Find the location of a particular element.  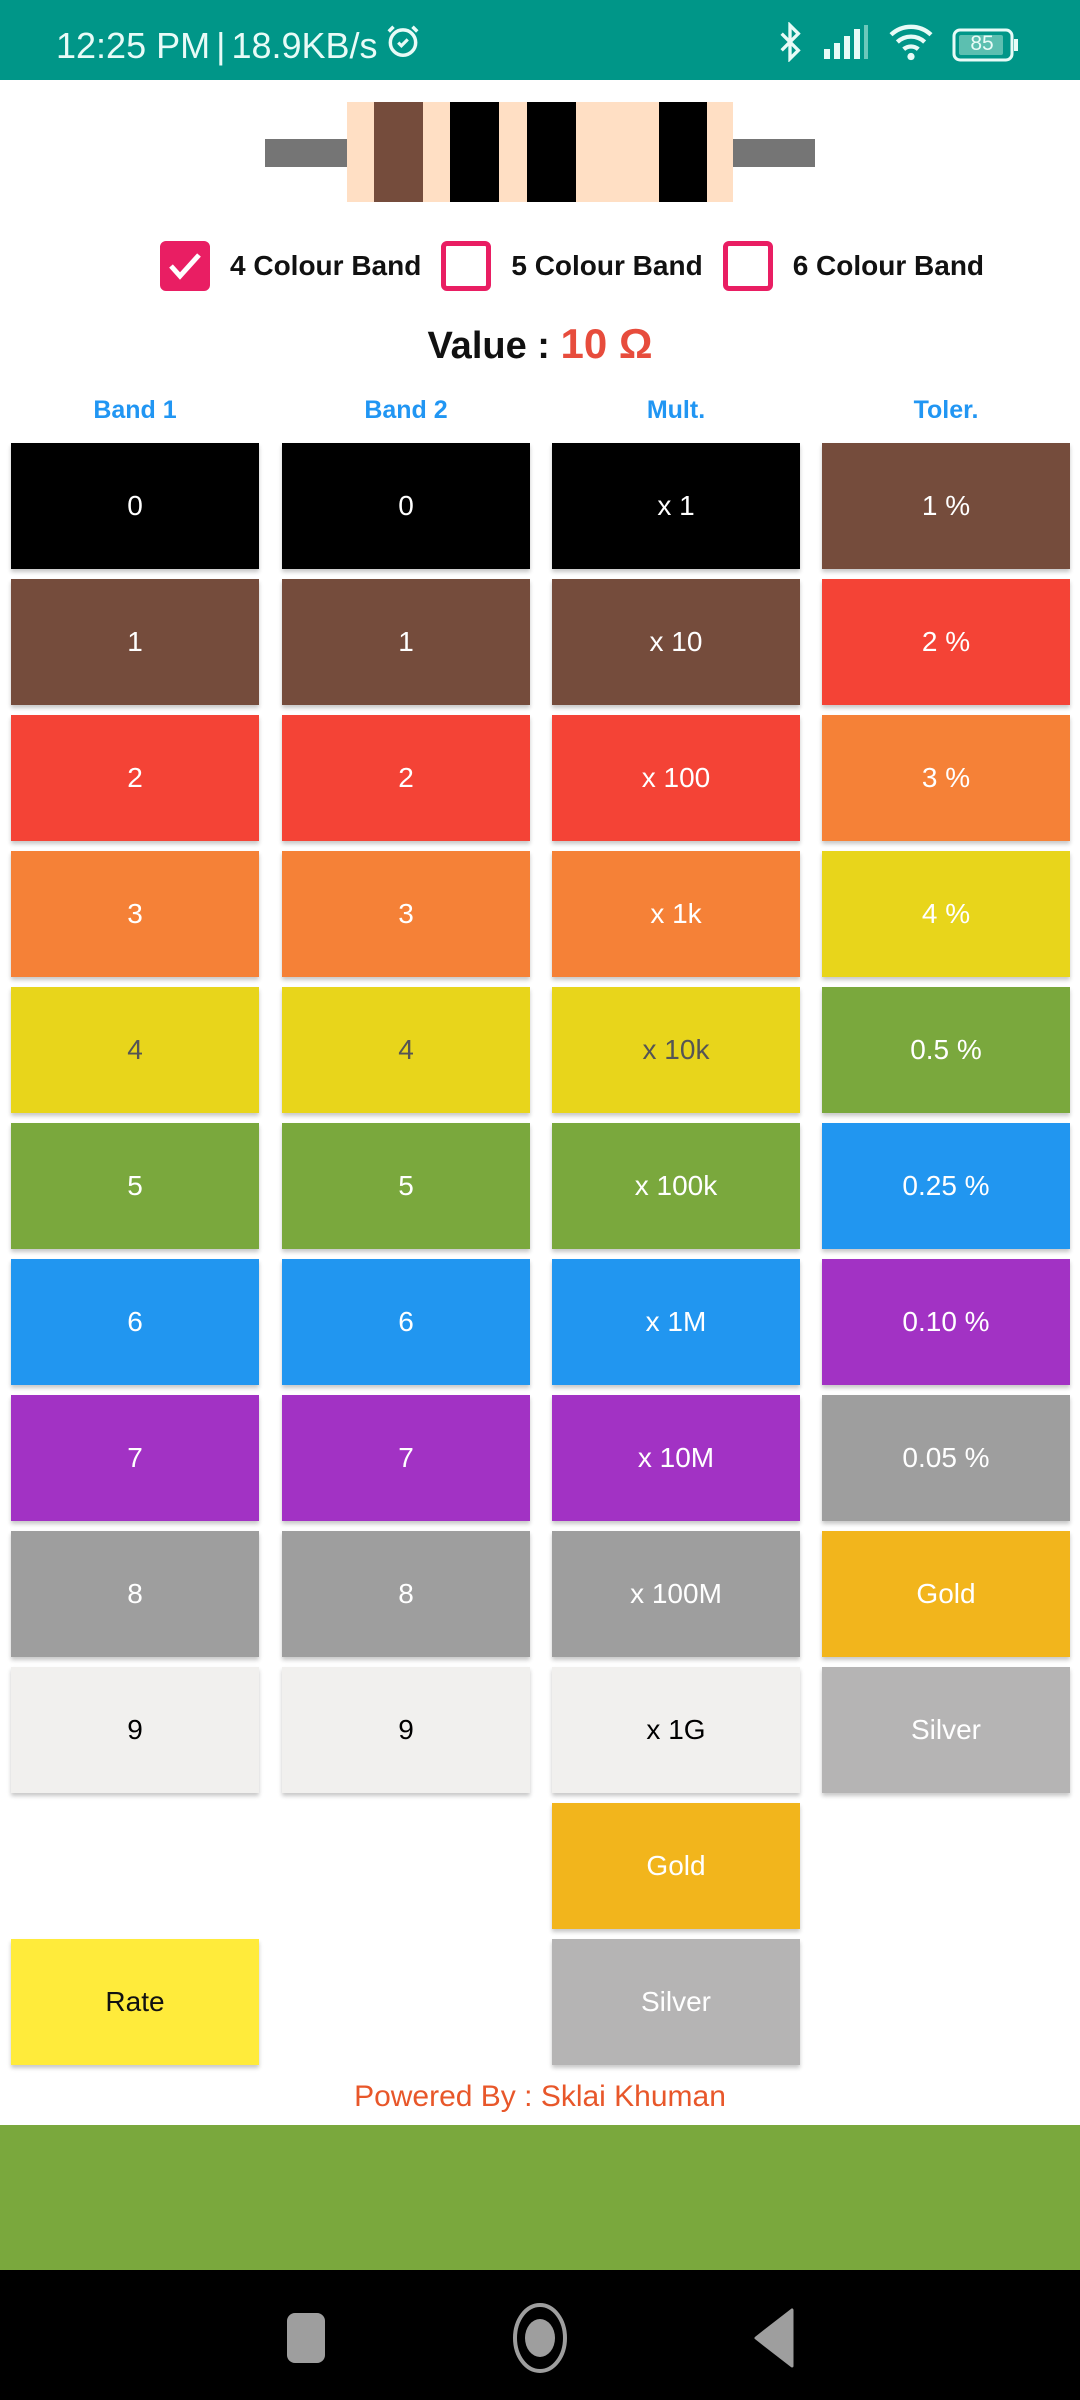

tolerance-option-label: 2 % is located at coordinates (946, 641).